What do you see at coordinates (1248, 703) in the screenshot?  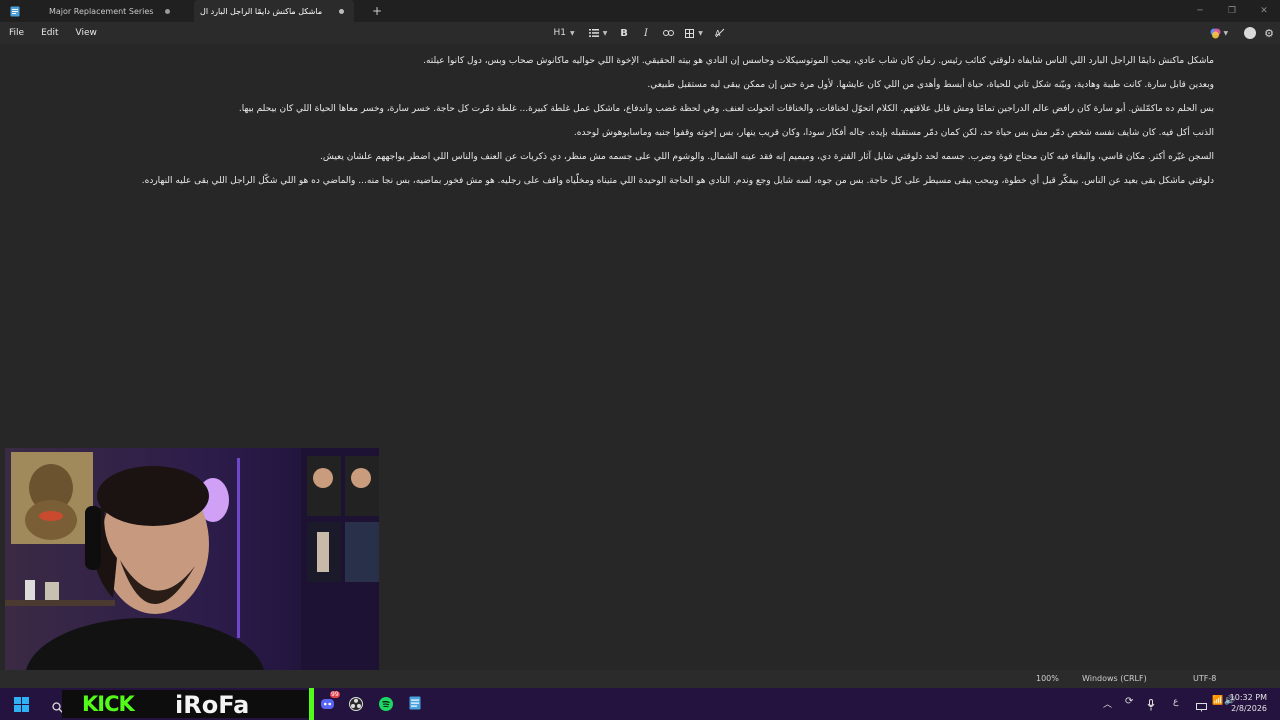 I see `clock: 10:32 PM 2/8/2026` at bounding box center [1248, 703].